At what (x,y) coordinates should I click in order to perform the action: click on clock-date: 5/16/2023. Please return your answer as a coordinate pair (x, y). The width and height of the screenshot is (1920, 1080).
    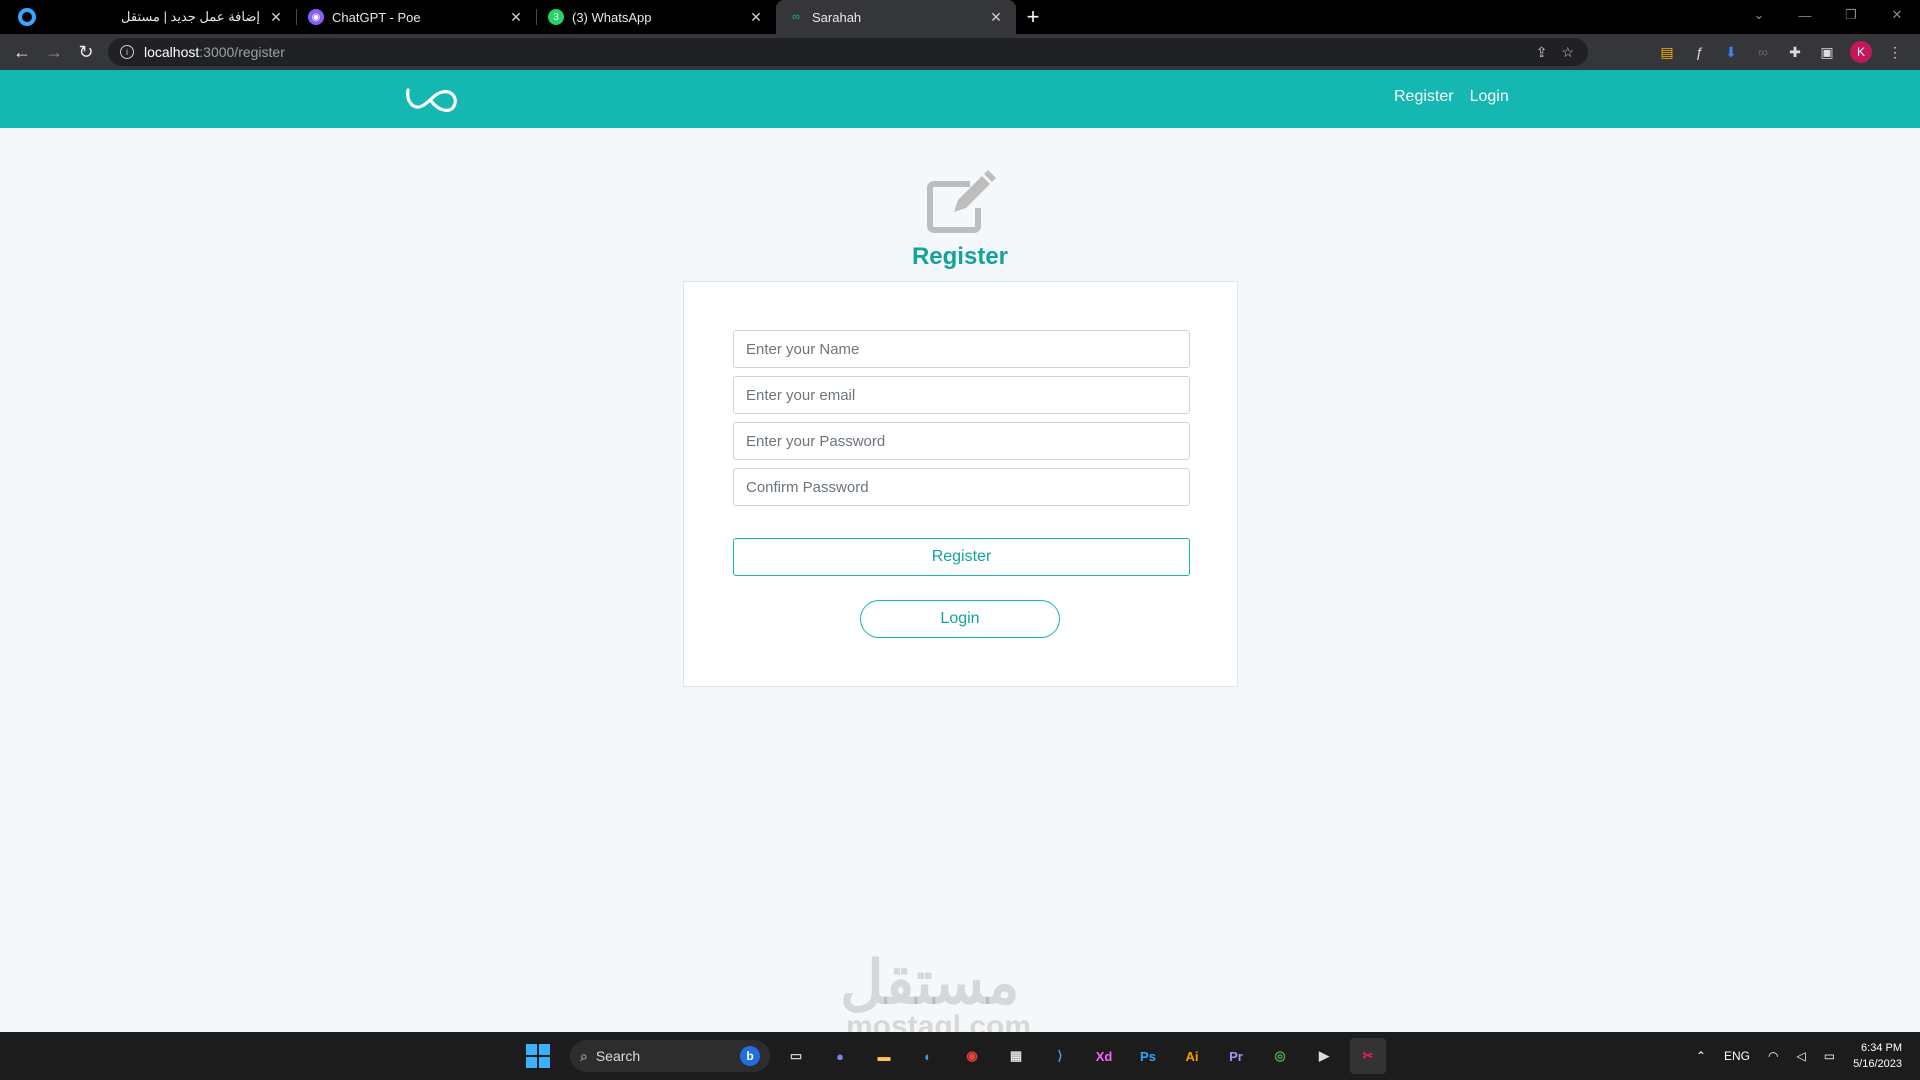
    Looking at the image, I should click on (1877, 1064).